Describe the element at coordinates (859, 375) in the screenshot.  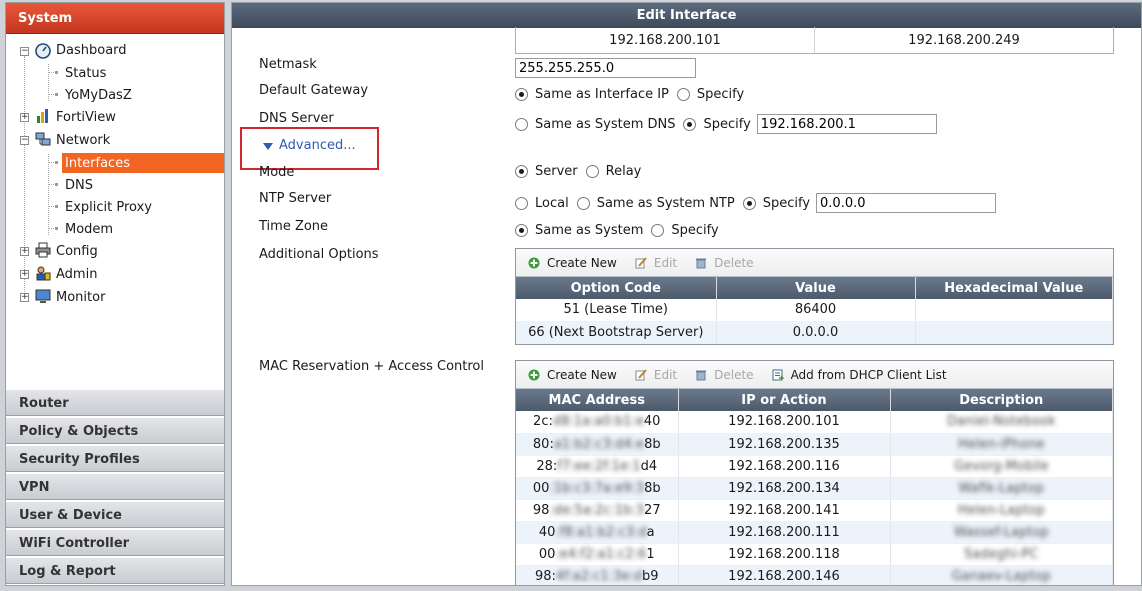
I see `add-from-dhcp-client-list-button: Add from DHCP Client List` at that location.